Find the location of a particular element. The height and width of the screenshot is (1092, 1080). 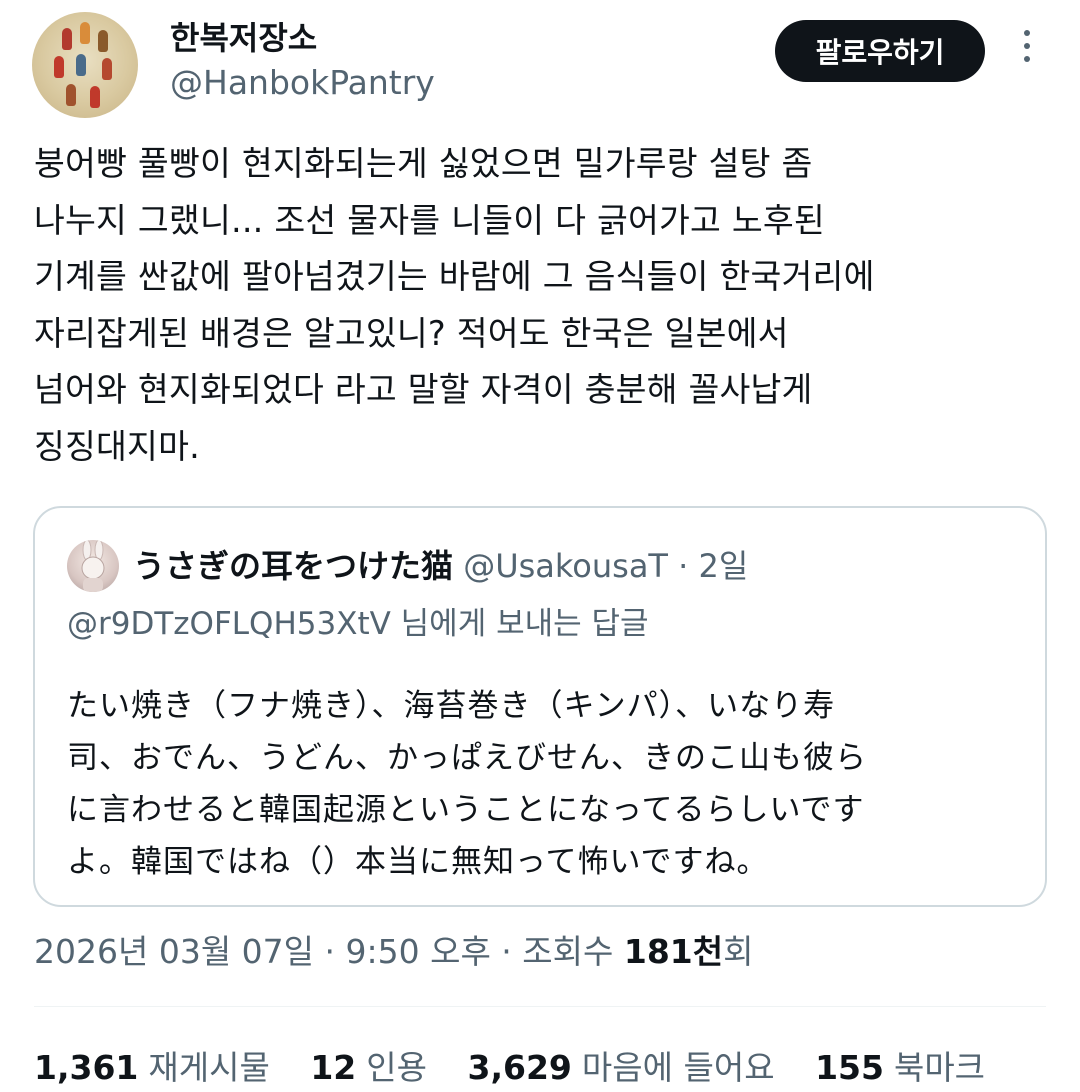

stat-bookmarks: 155 북마크 is located at coordinates (900, 1068).